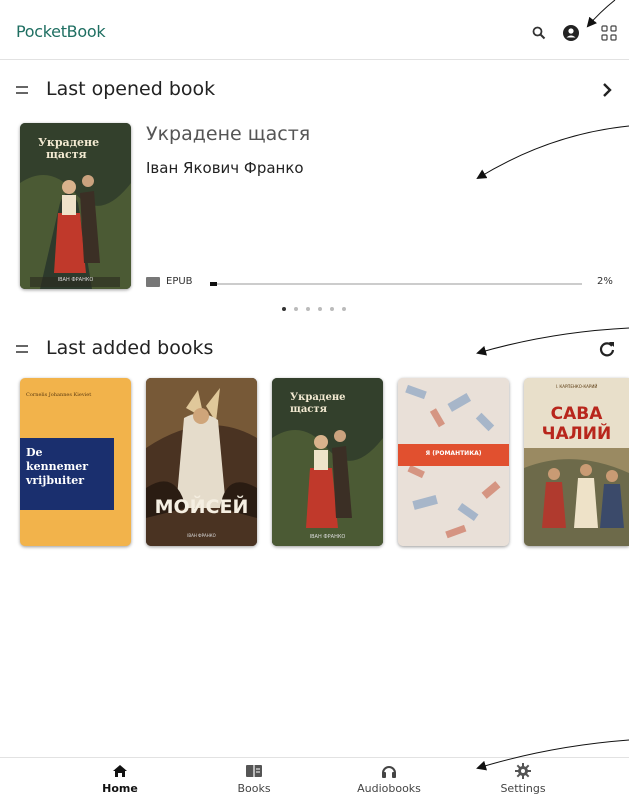 The image size is (629, 802). What do you see at coordinates (314, 309) in the screenshot?
I see `carousel-dots` at bounding box center [314, 309].